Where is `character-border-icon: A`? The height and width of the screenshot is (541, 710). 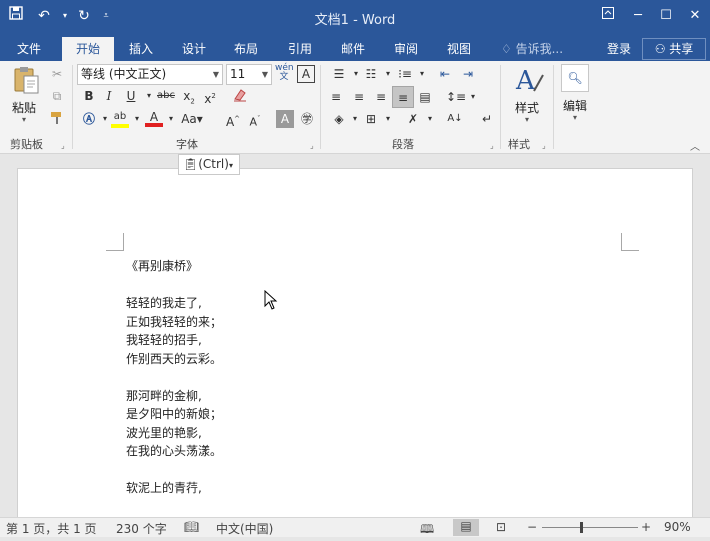
character-border-icon: A is located at coordinates (306, 74).